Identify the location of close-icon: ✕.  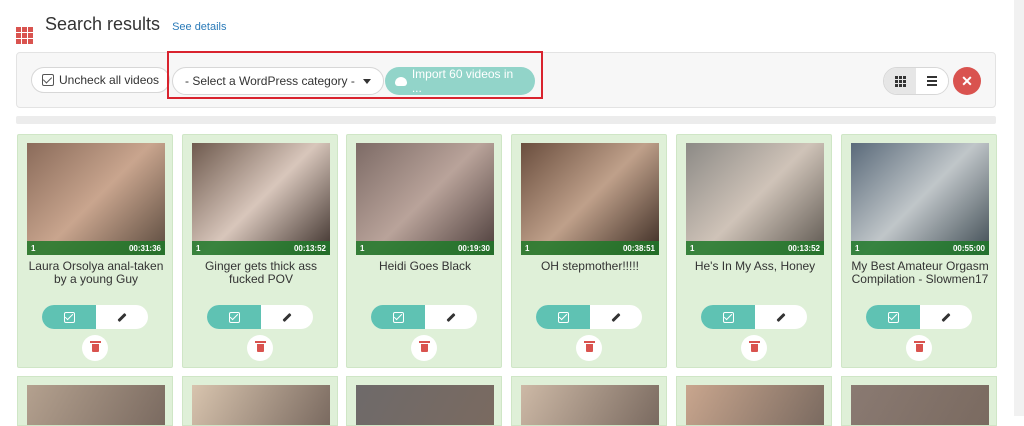
(967, 80).